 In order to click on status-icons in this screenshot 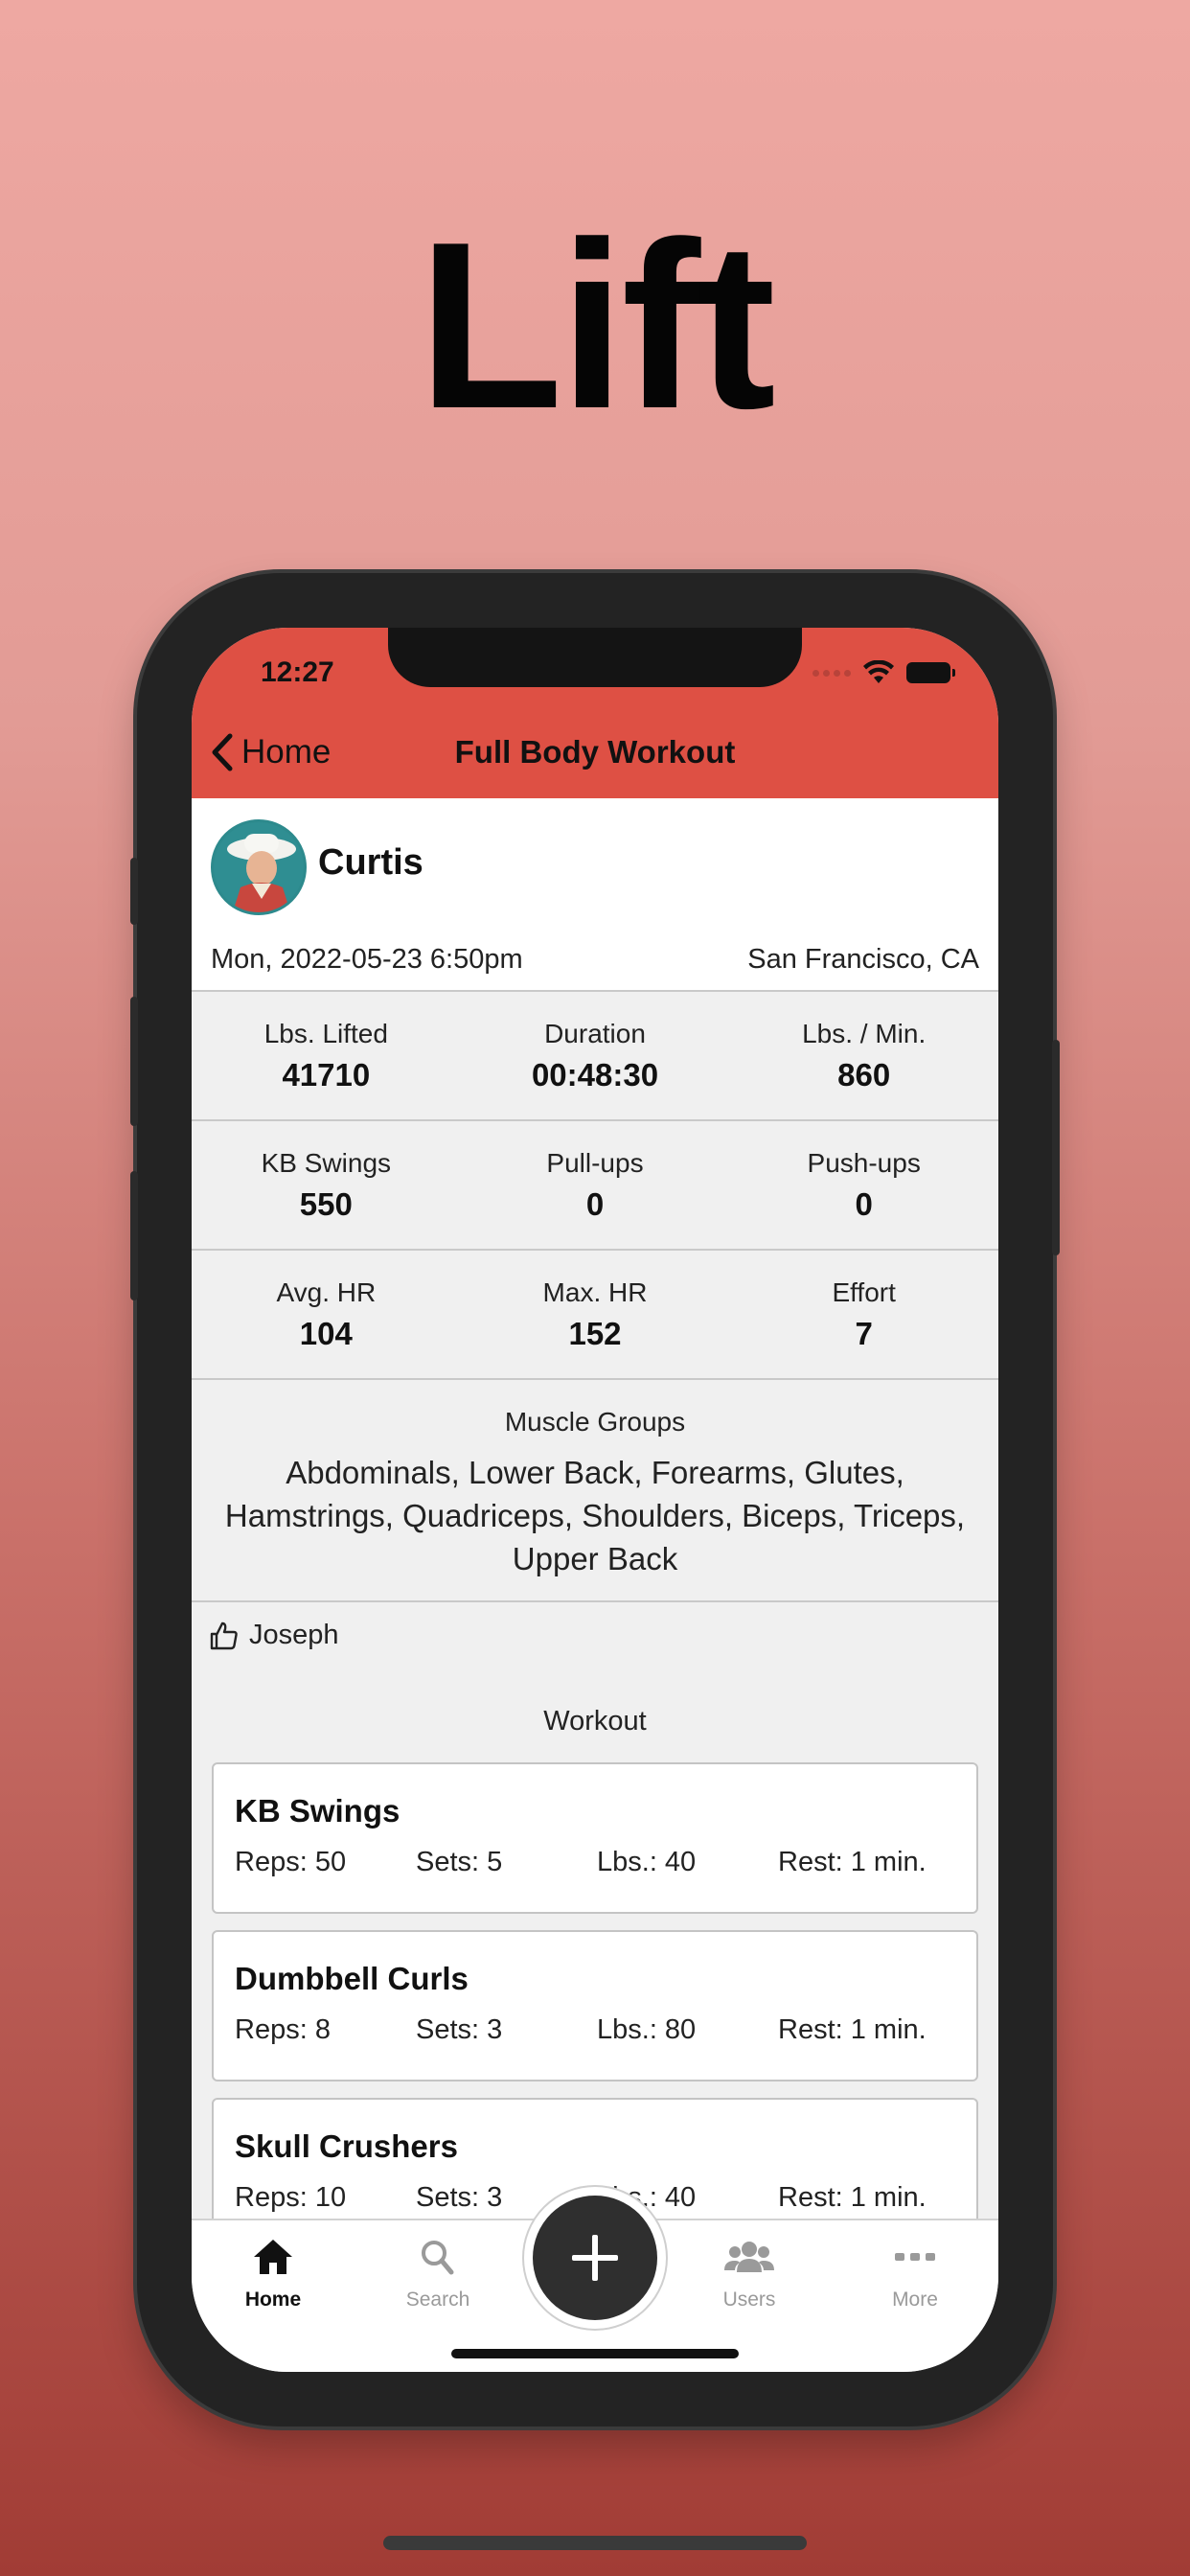, I will do `click(884, 672)`.